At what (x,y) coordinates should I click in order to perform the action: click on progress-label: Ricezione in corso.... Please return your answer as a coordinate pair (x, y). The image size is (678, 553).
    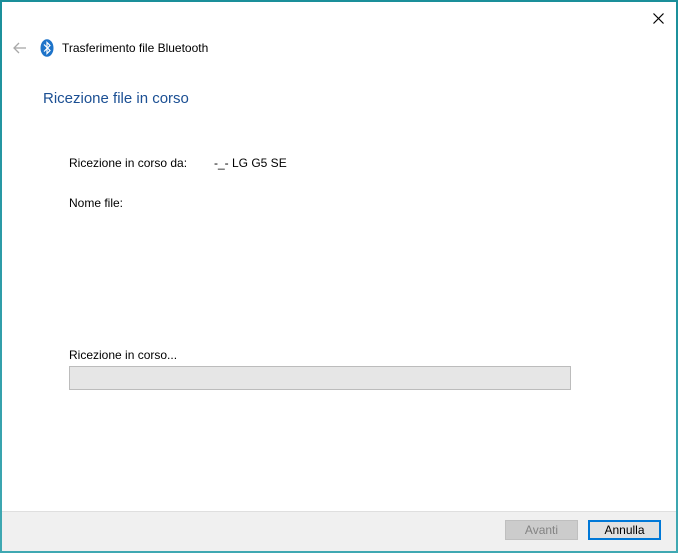
    Looking at the image, I should click on (123, 355).